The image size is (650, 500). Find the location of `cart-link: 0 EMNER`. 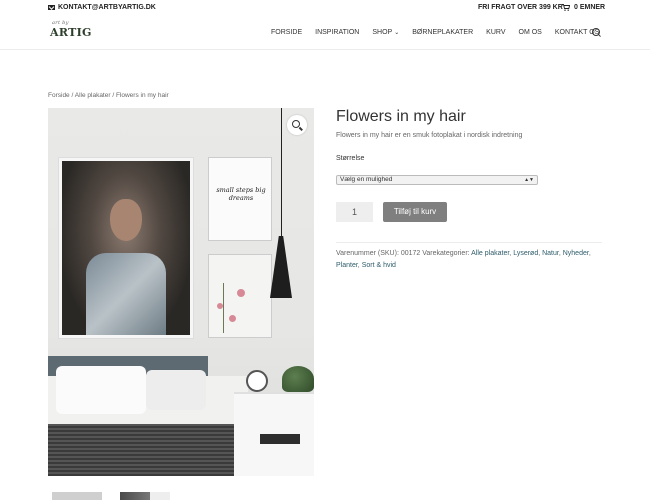

cart-link: 0 EMNER is located at coordinates (583, 7).